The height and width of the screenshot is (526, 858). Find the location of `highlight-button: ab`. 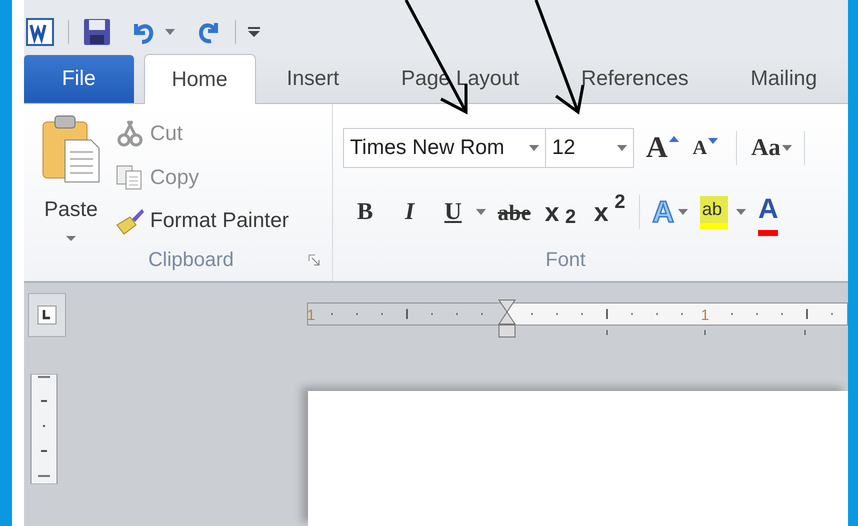

highlight-button: ab is located at coordinates (714, 212).